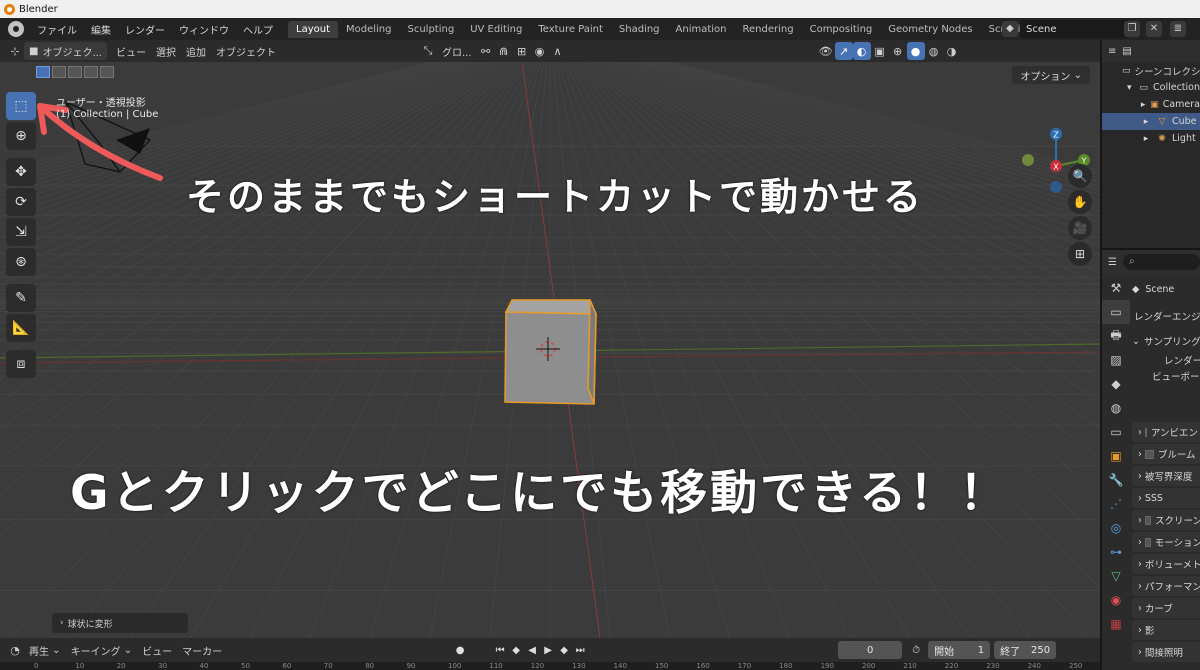  What do you see at coordinates (486, 51) in the screenshot?
I see `pivot-icon: ⚯` at bounding box center [486, 51].